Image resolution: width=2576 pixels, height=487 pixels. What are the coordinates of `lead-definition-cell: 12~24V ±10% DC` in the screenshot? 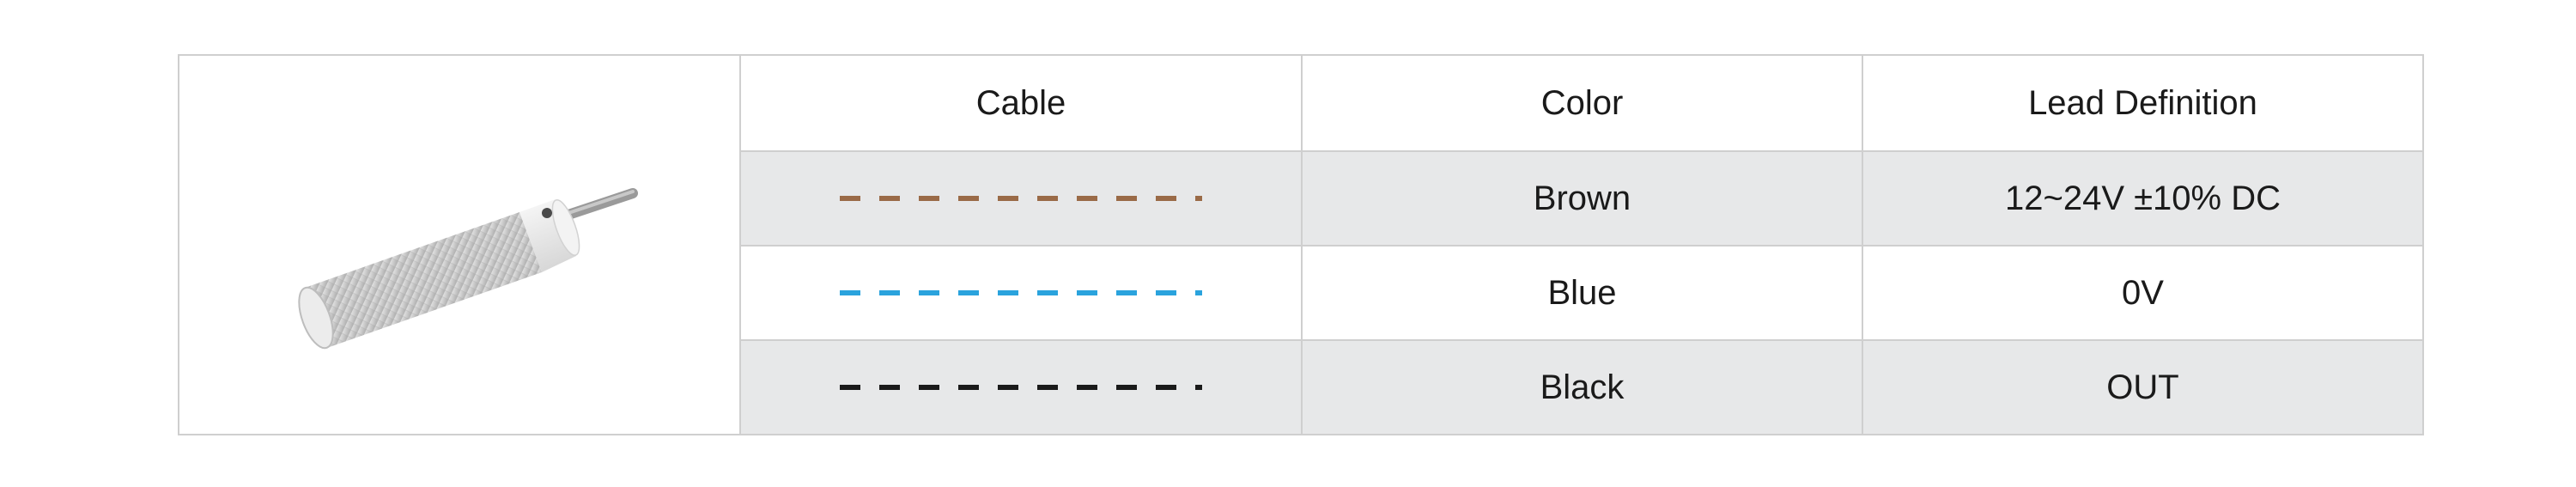 It's located at (2143, 198).